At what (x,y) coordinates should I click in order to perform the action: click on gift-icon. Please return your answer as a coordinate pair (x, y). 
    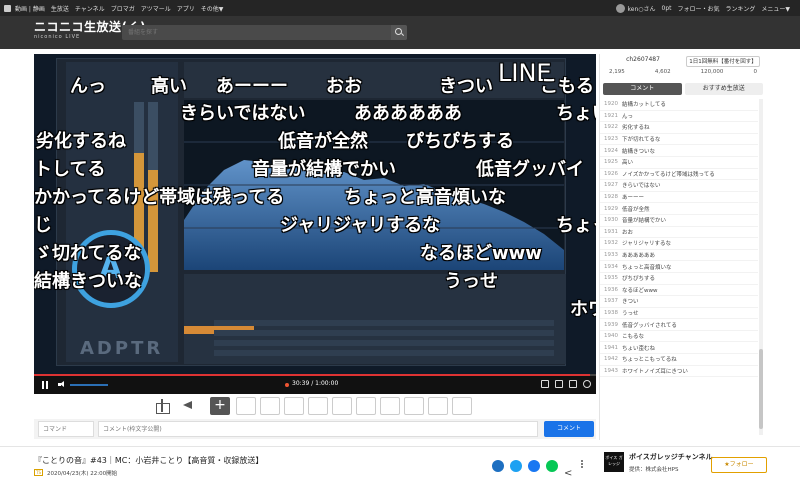
    Looking at the image, I should click on (162, 406).